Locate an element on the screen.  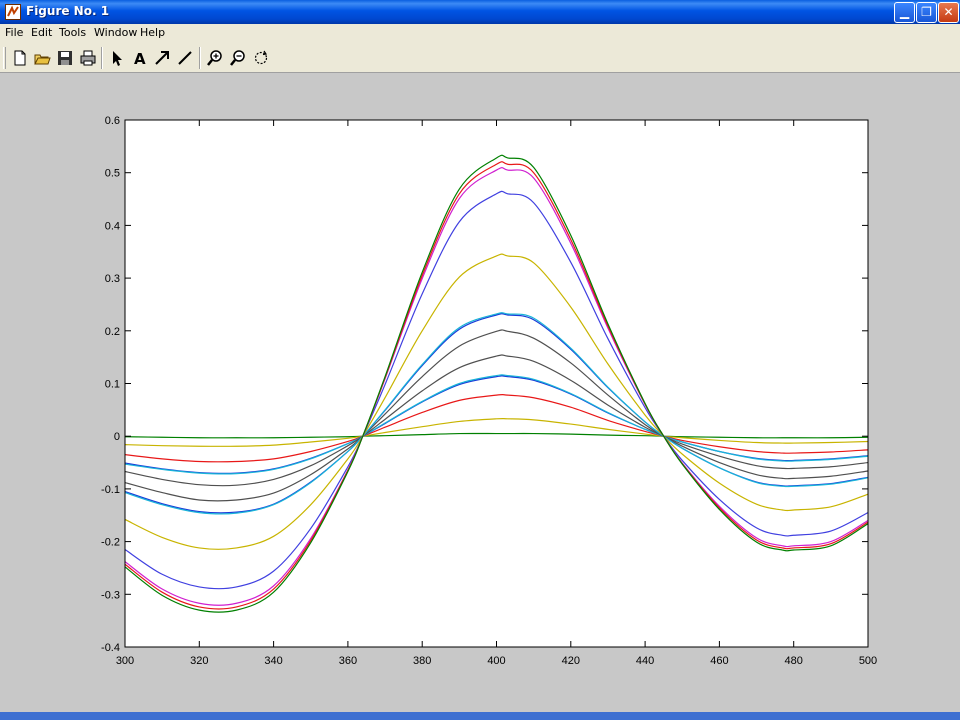
menu-window: Window is located at coordinates (115, 32).